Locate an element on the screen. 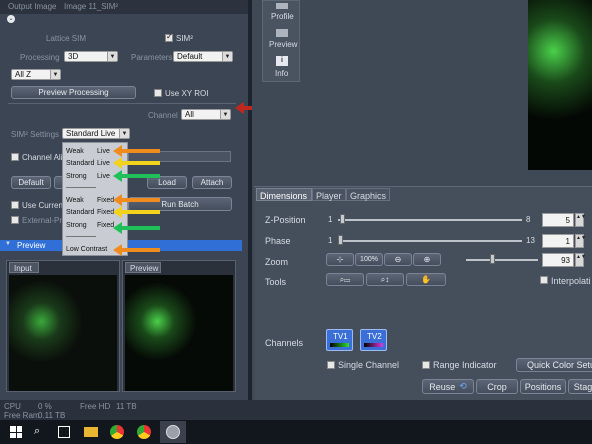 The height and width of the screenshot is (444, 592). hand-icon: ✋ is located at coordinates (426, 279).